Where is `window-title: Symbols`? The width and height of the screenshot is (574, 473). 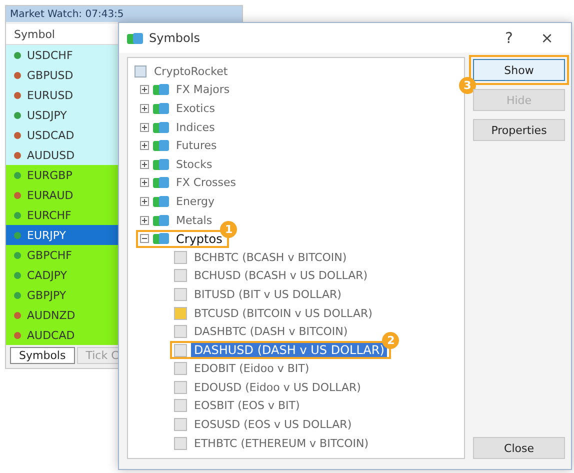 window-title: Symbols is located at coordinates (175, 38).